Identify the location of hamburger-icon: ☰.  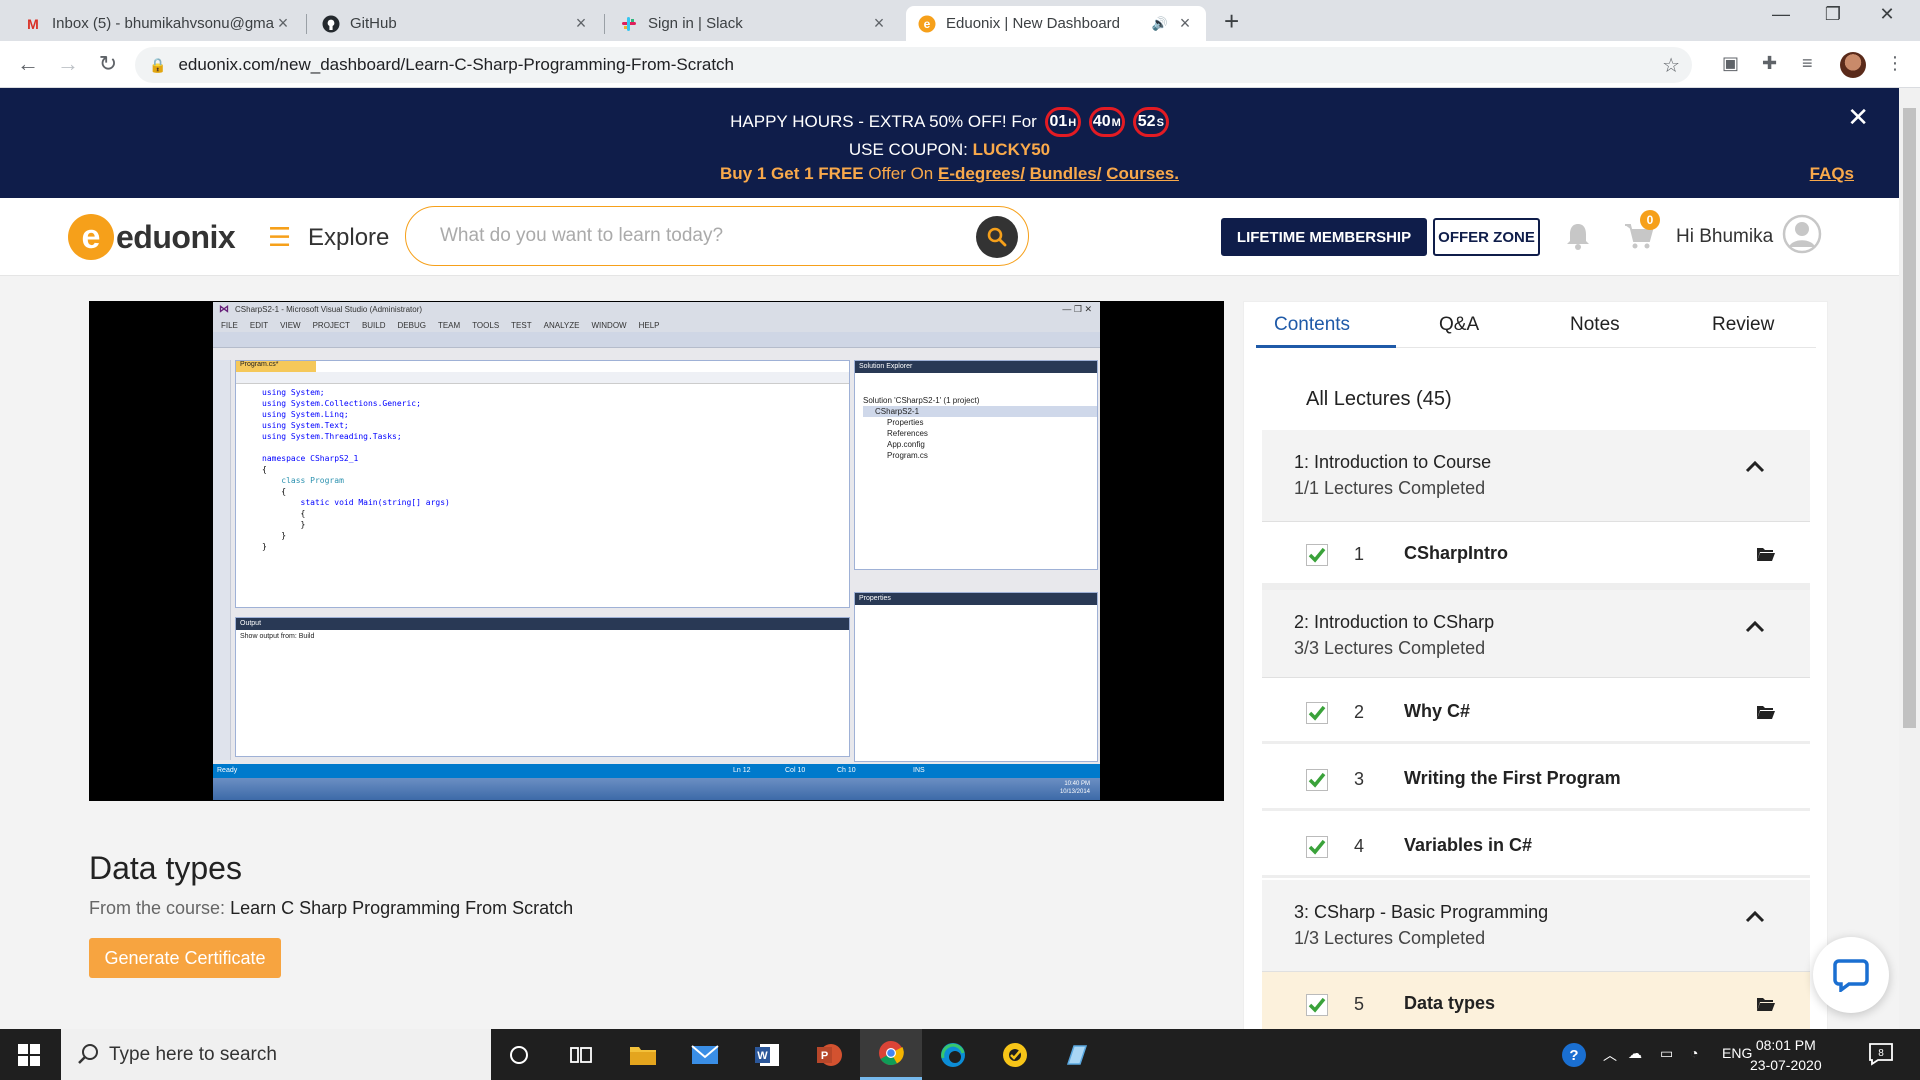
(279, 237).